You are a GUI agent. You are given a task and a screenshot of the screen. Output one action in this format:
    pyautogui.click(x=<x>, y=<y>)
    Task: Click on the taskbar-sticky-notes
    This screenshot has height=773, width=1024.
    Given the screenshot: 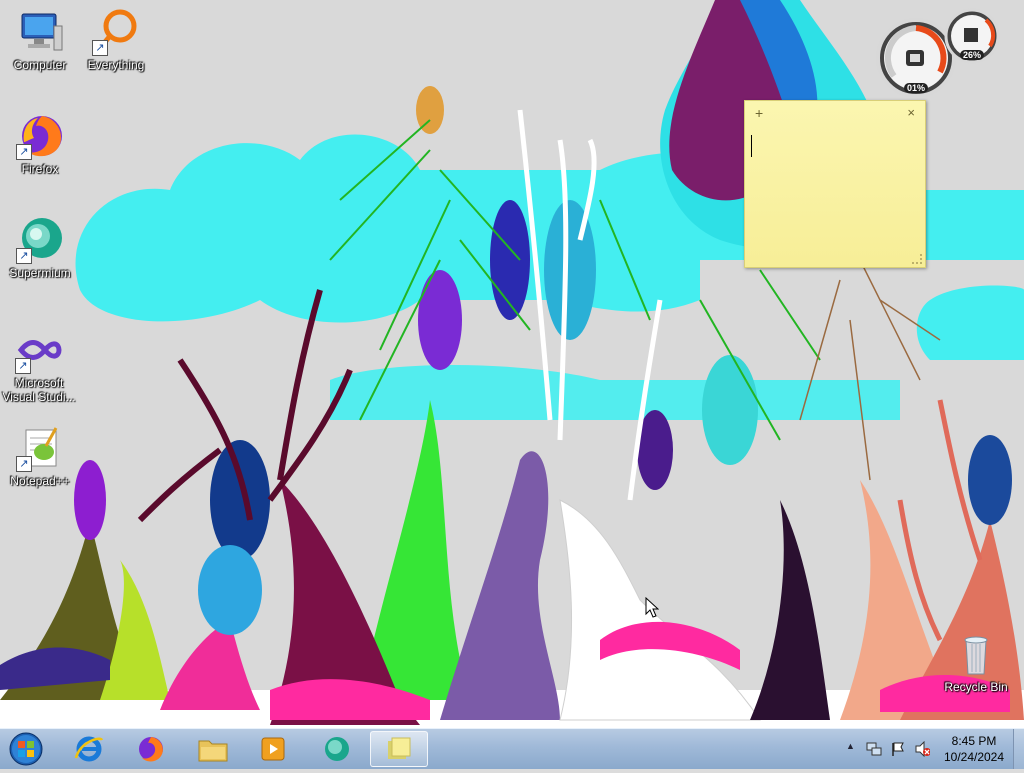 What is the action you would take?
    pyautogui.click(x=399, y=749)
    